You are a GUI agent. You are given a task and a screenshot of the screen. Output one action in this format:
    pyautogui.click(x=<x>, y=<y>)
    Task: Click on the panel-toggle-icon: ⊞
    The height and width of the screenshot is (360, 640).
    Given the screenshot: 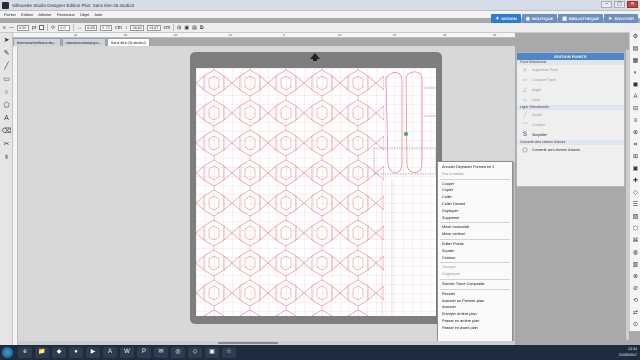 What is the action you would take?
    pyautogui.click(x=635, y=157)
    